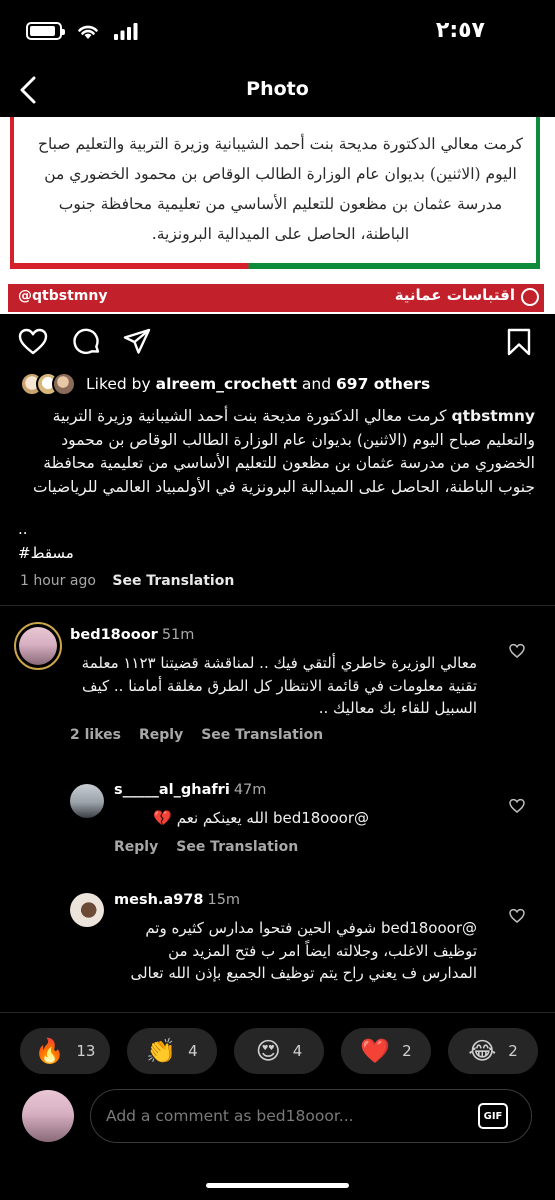 The height and width of the screenshot is (1200, 555). I want to click on wifi-icon, so click(88, 32).